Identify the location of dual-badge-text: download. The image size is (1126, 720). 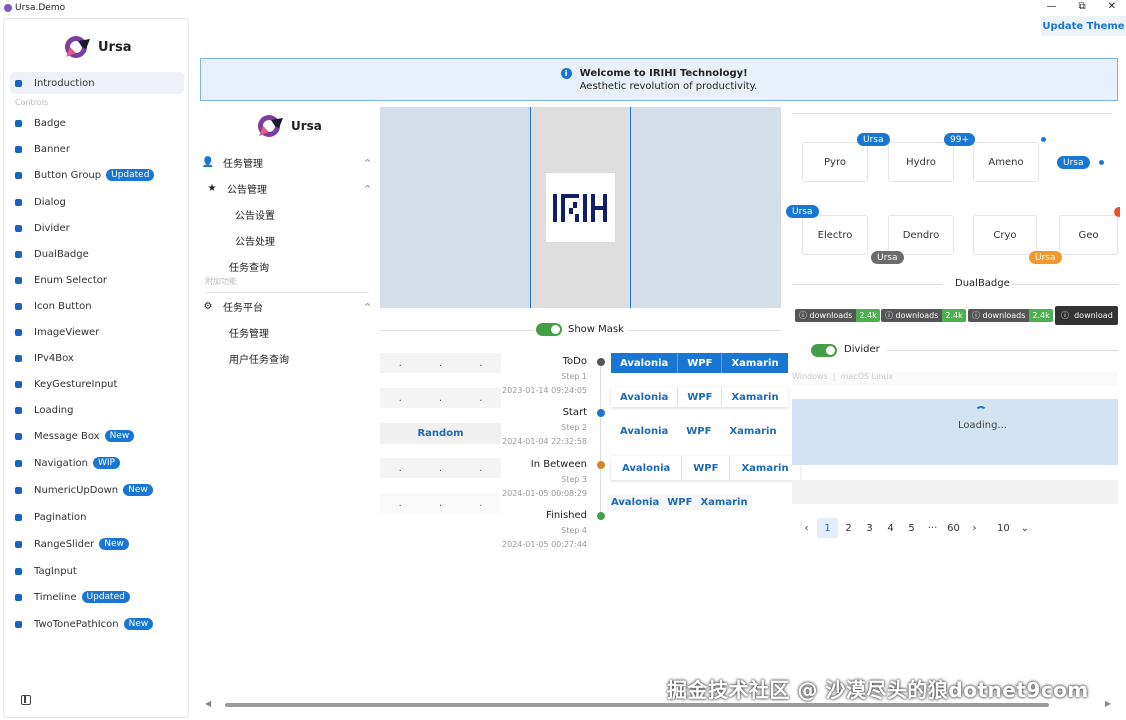
(1093, 315).